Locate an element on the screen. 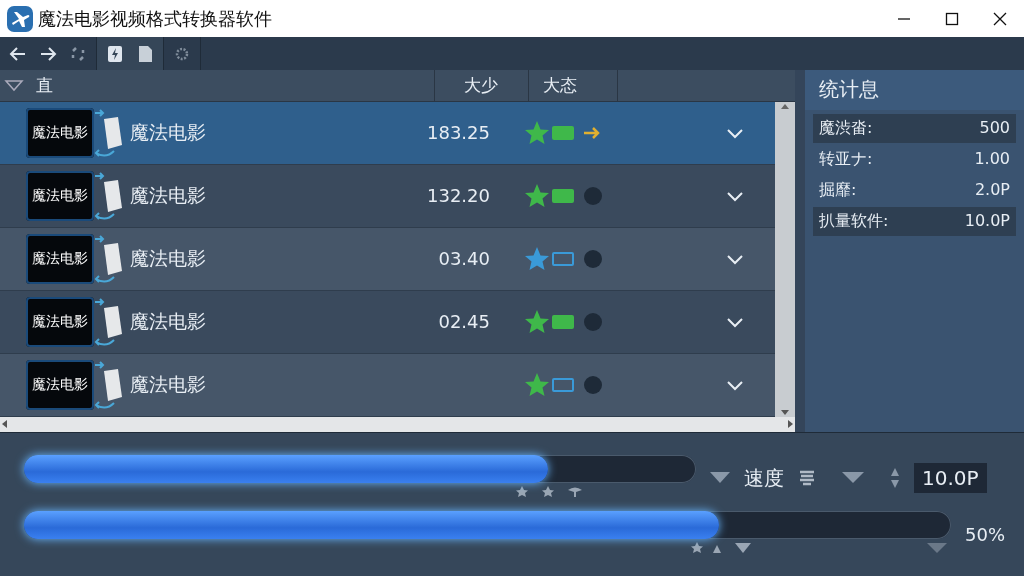  stat-value: 2.0P is located at coordinates (992, 190).